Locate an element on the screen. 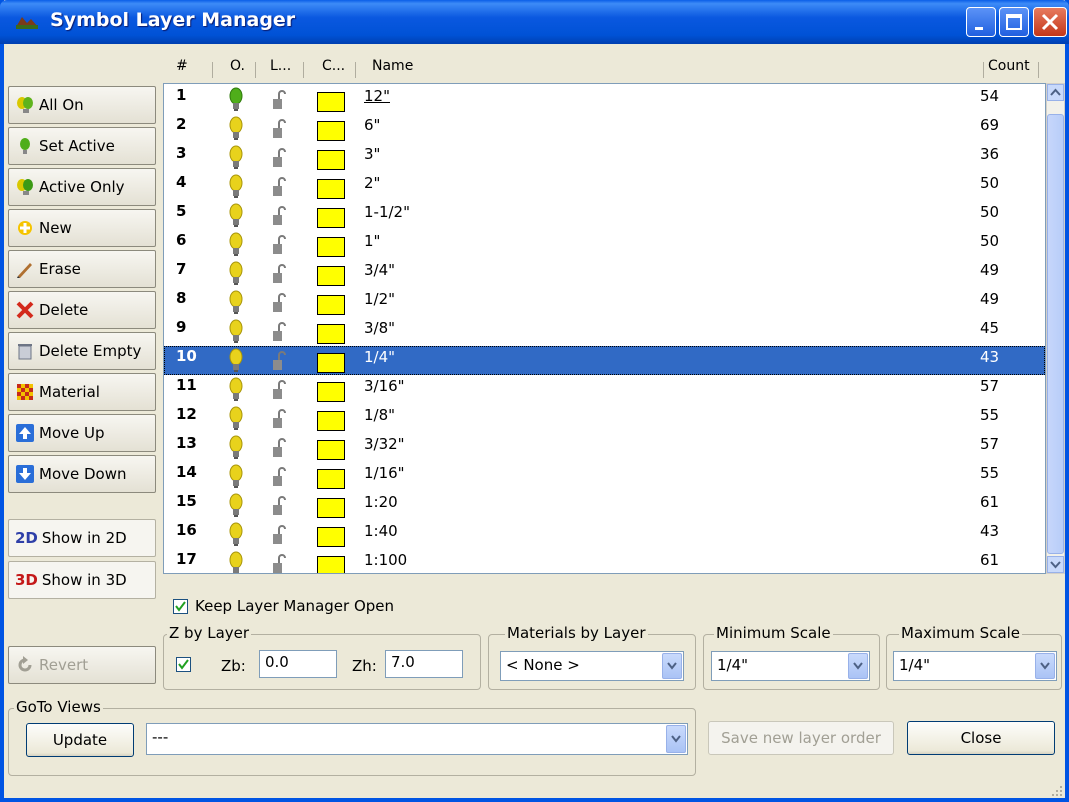 This screenshot has height=802, width=1069. scroll-down-button is located at coordinates (1055, 564).